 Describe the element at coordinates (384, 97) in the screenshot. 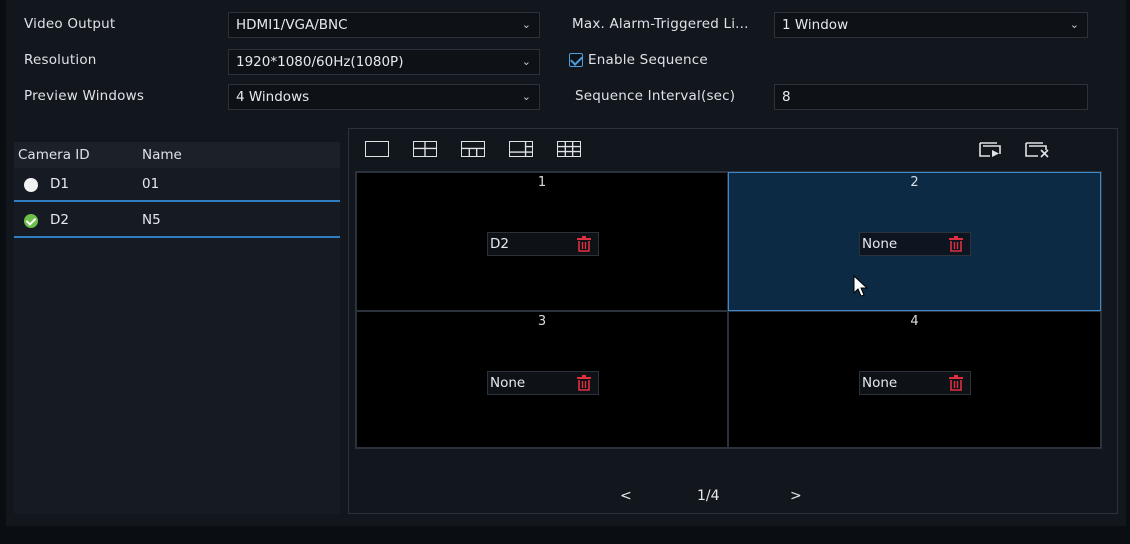

I see `preview-windows-select: 4 Windows ⌄` at that location.